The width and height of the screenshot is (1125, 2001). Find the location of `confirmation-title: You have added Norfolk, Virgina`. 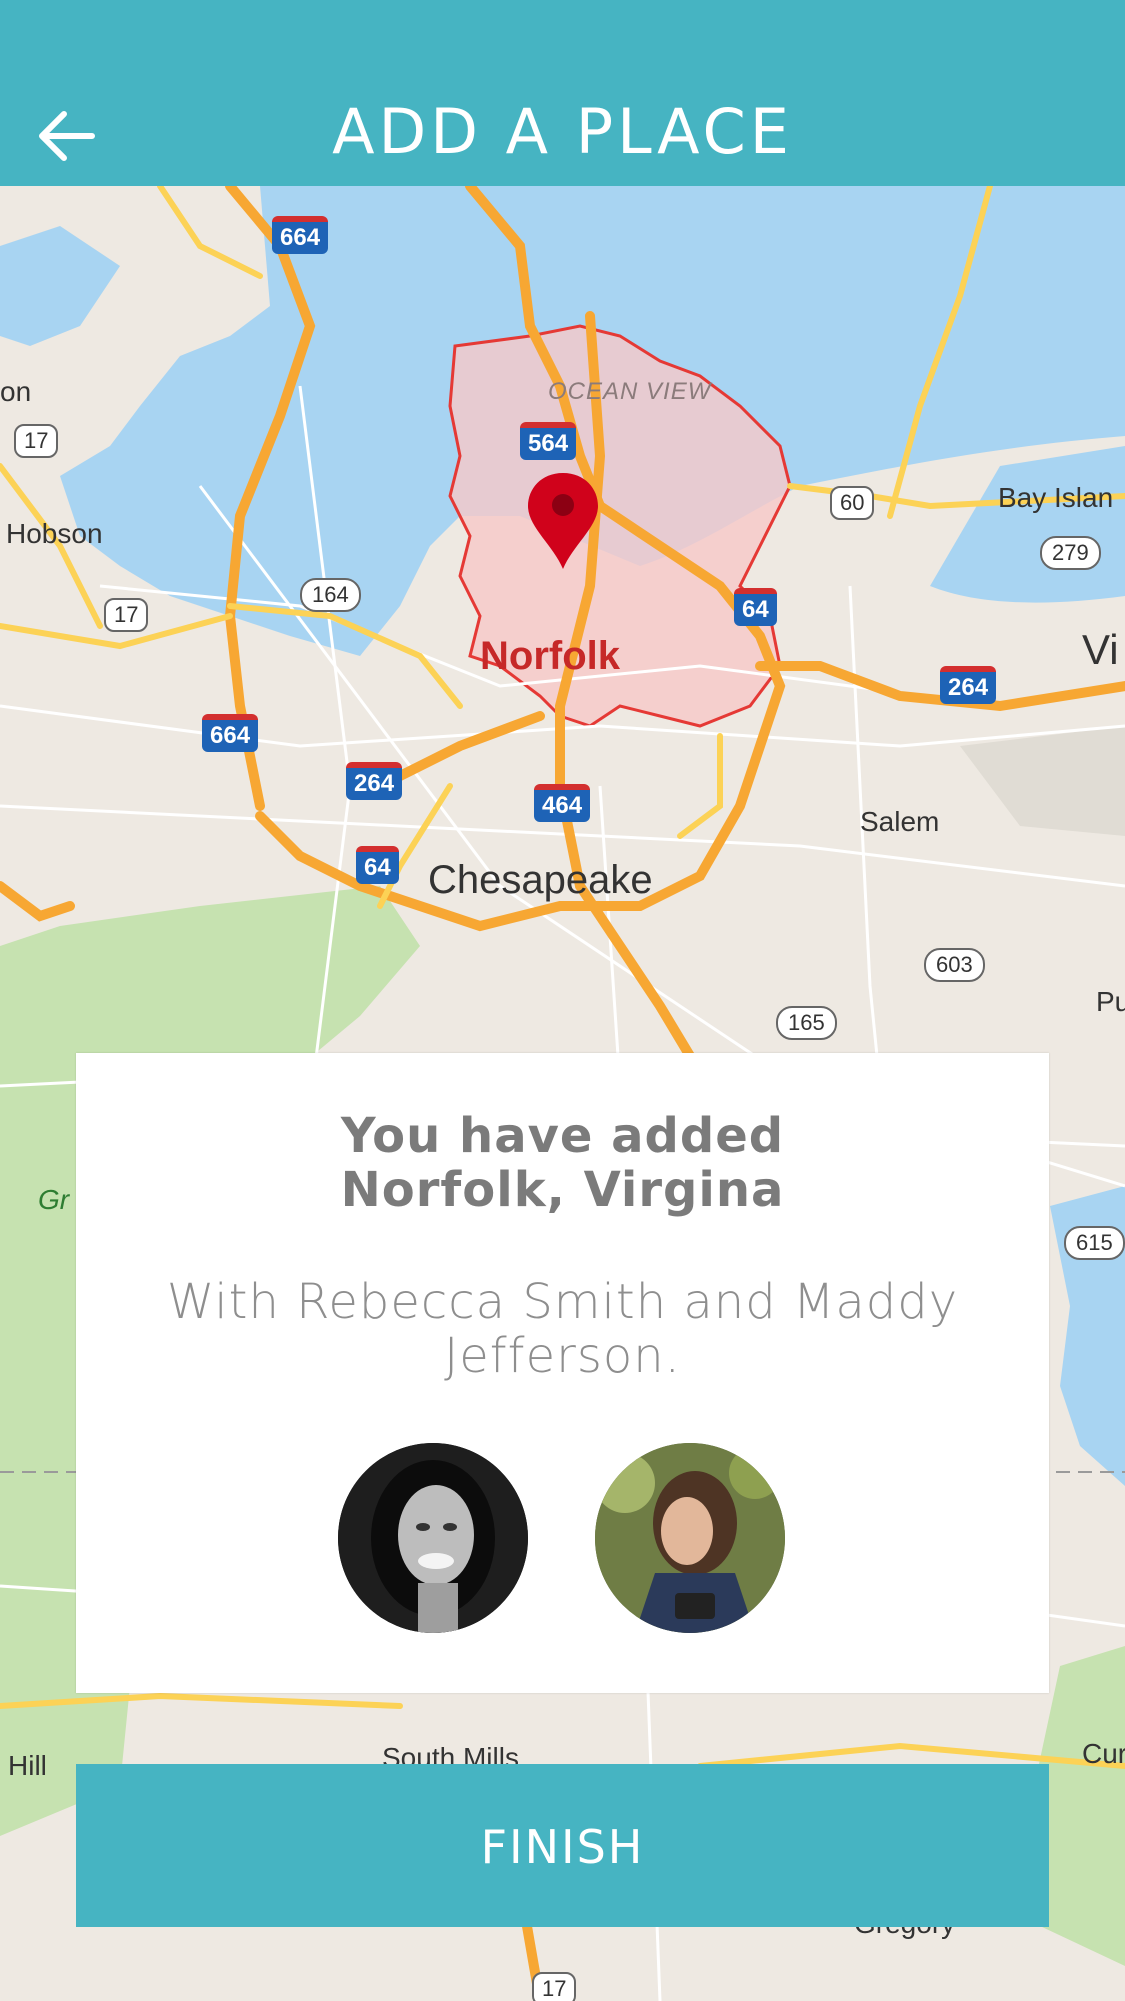

confirmation-title: You have added Norfolk, Virgina is located at coordinates (562, 1163).